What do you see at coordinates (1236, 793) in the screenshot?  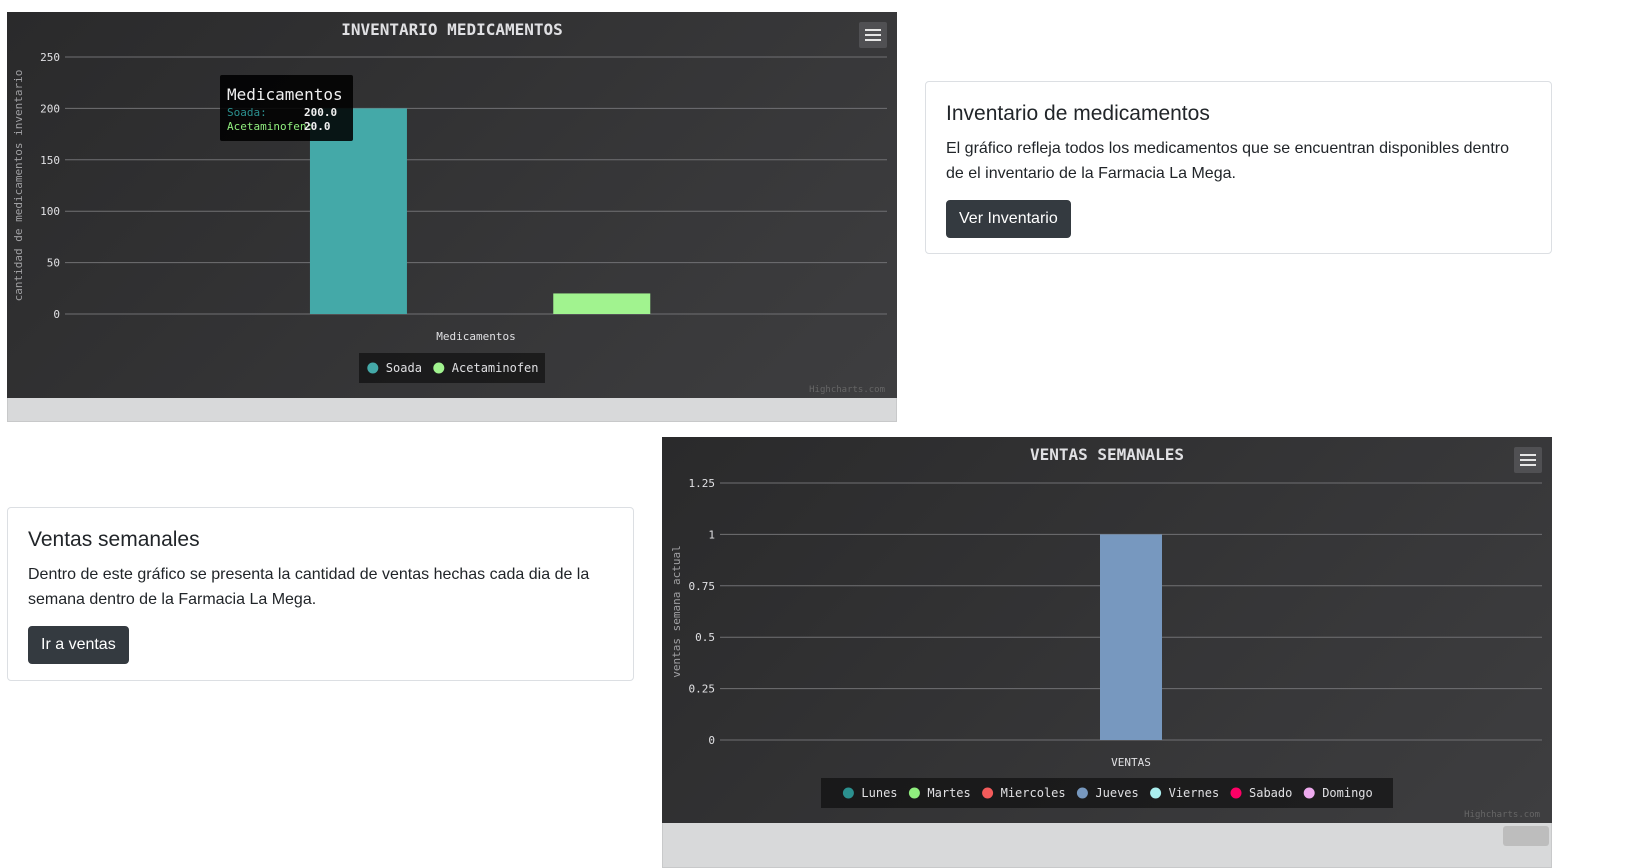 I see `legend-marker-sabado` at bounding box center [1236, 793].